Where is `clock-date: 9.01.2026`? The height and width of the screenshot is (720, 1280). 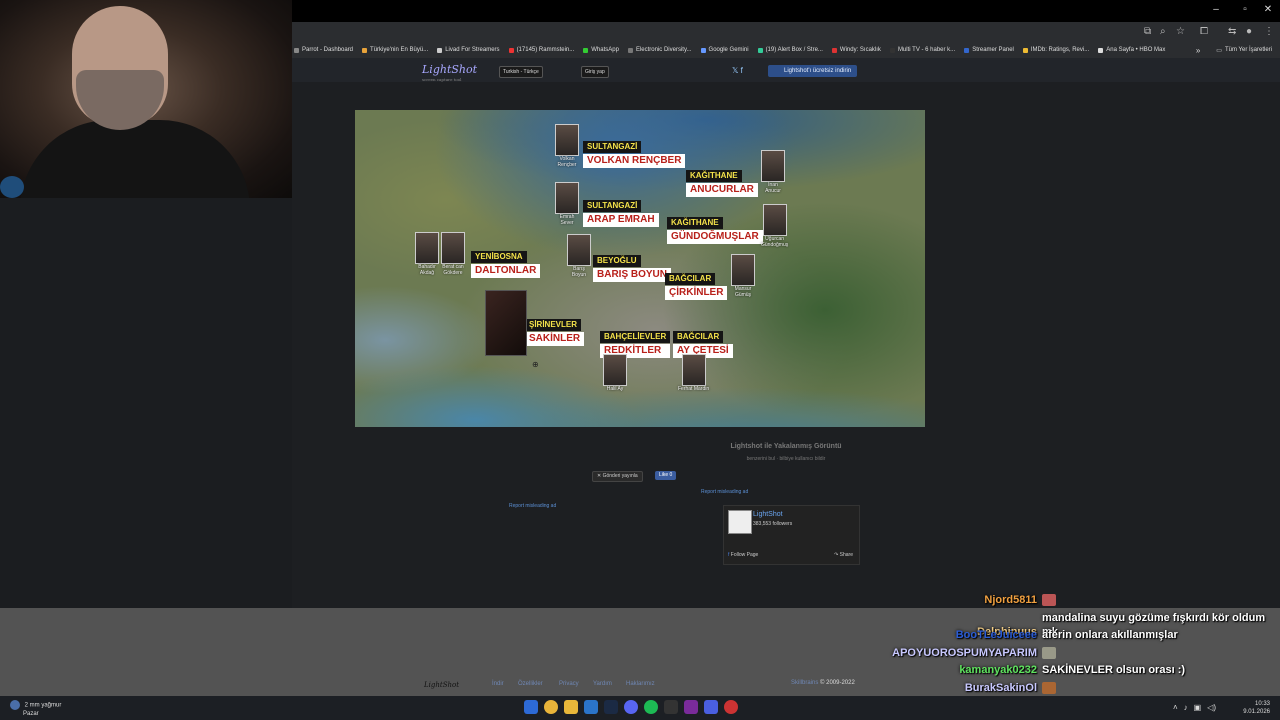
clock-date: 9.01.2026 is located at coordinates (1256, 712).